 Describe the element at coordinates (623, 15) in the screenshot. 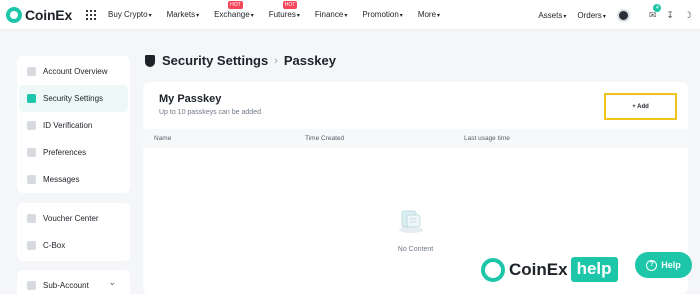

I see `user-avatar` at that location.